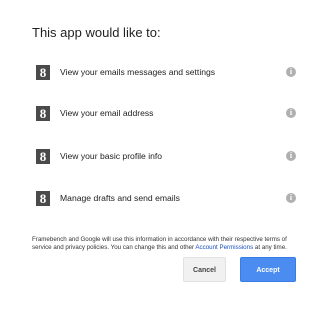  What do you see at coordinates (96, 32) in the screenshot?
I see `dialog-heading: This app would like to:` at bounding box center [96, 32].